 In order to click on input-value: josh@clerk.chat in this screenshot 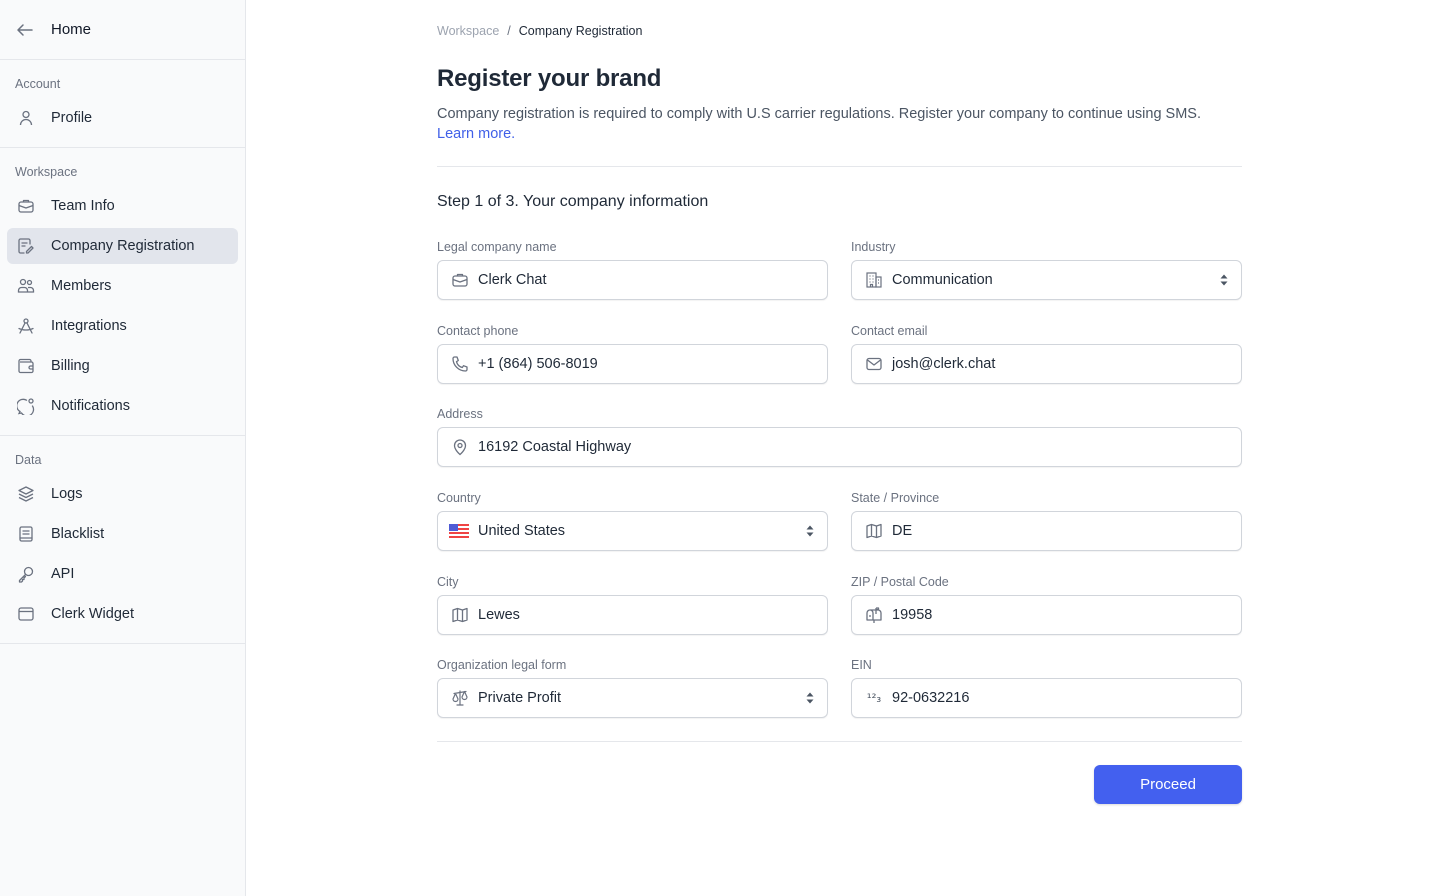, I will do `click(944, 364)`.